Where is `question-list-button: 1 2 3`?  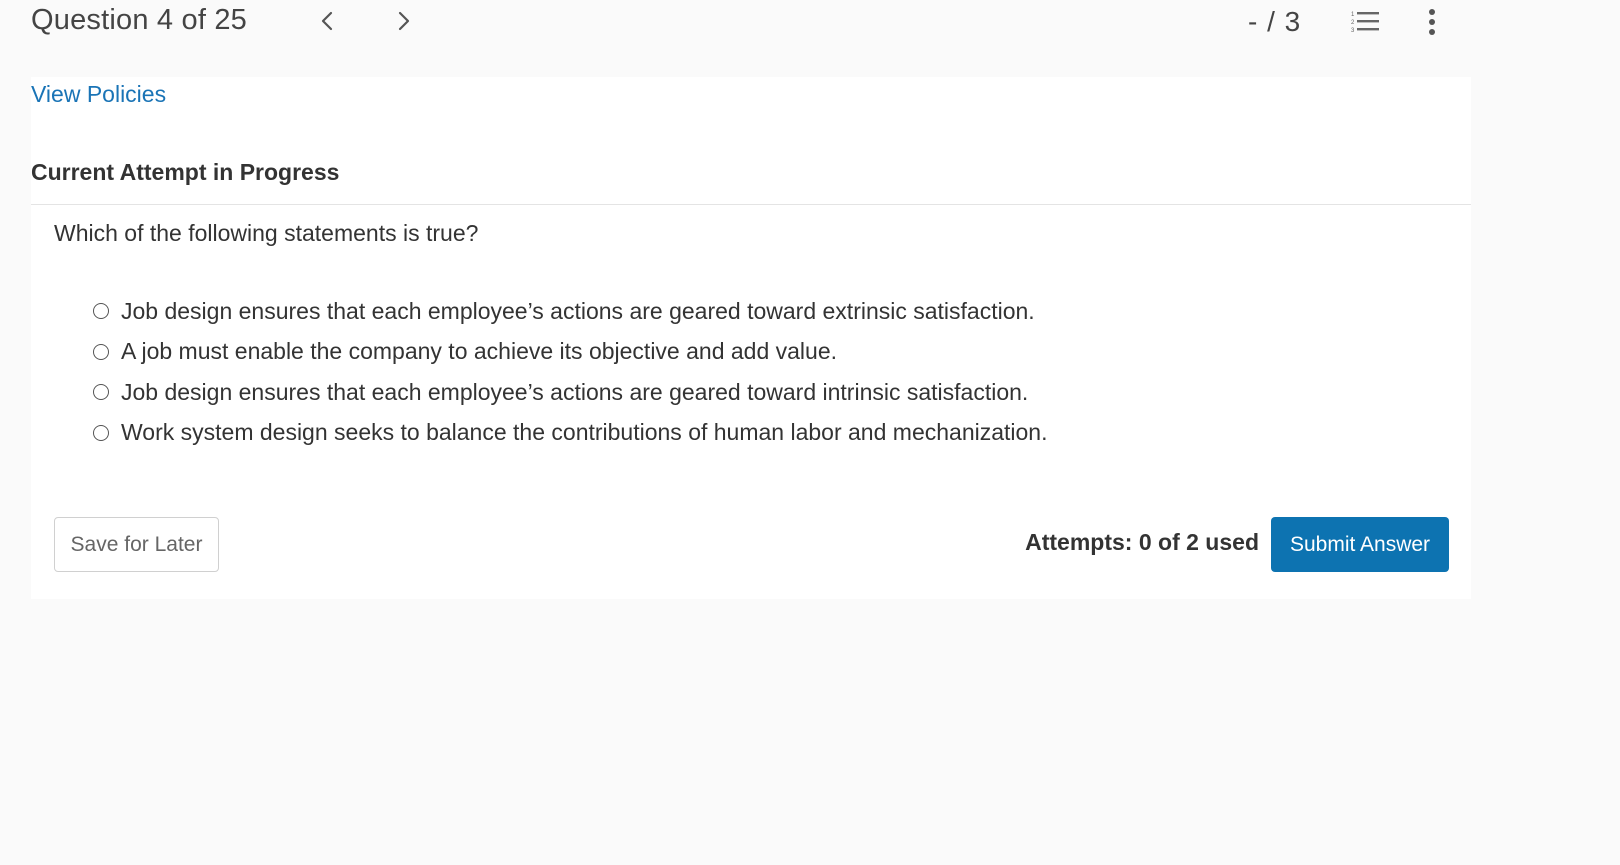 question-list-button: 1 2 3 is located at coordinates (1365, 24).